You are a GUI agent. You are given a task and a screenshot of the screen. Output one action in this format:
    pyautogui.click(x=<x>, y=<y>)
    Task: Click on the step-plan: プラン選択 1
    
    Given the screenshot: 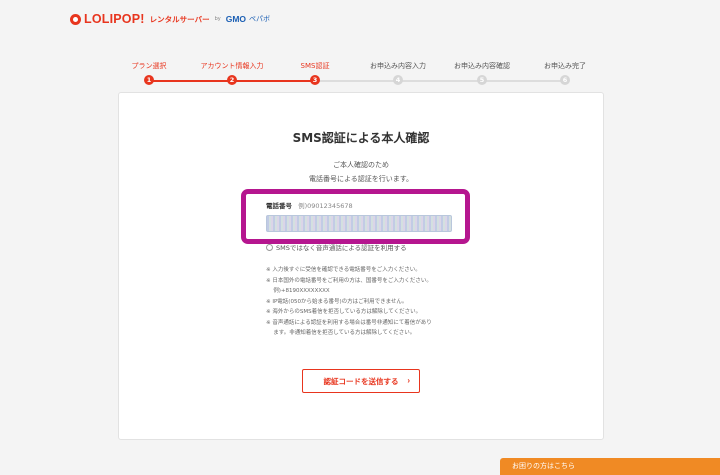 What is the action you would take?
    pyautogui.click(x=149, y=73)
    